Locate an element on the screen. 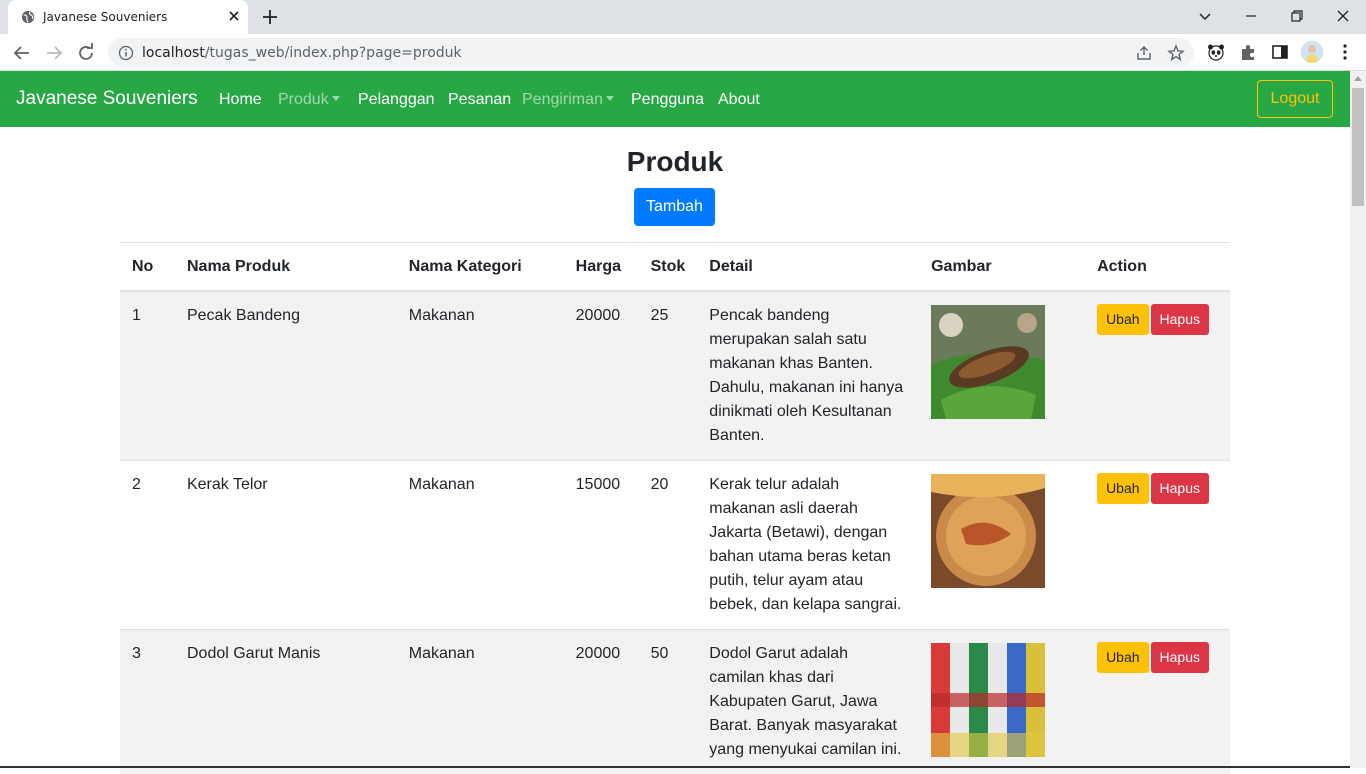  extensions-puzzle-icon is located at coordinates (1248, 52).